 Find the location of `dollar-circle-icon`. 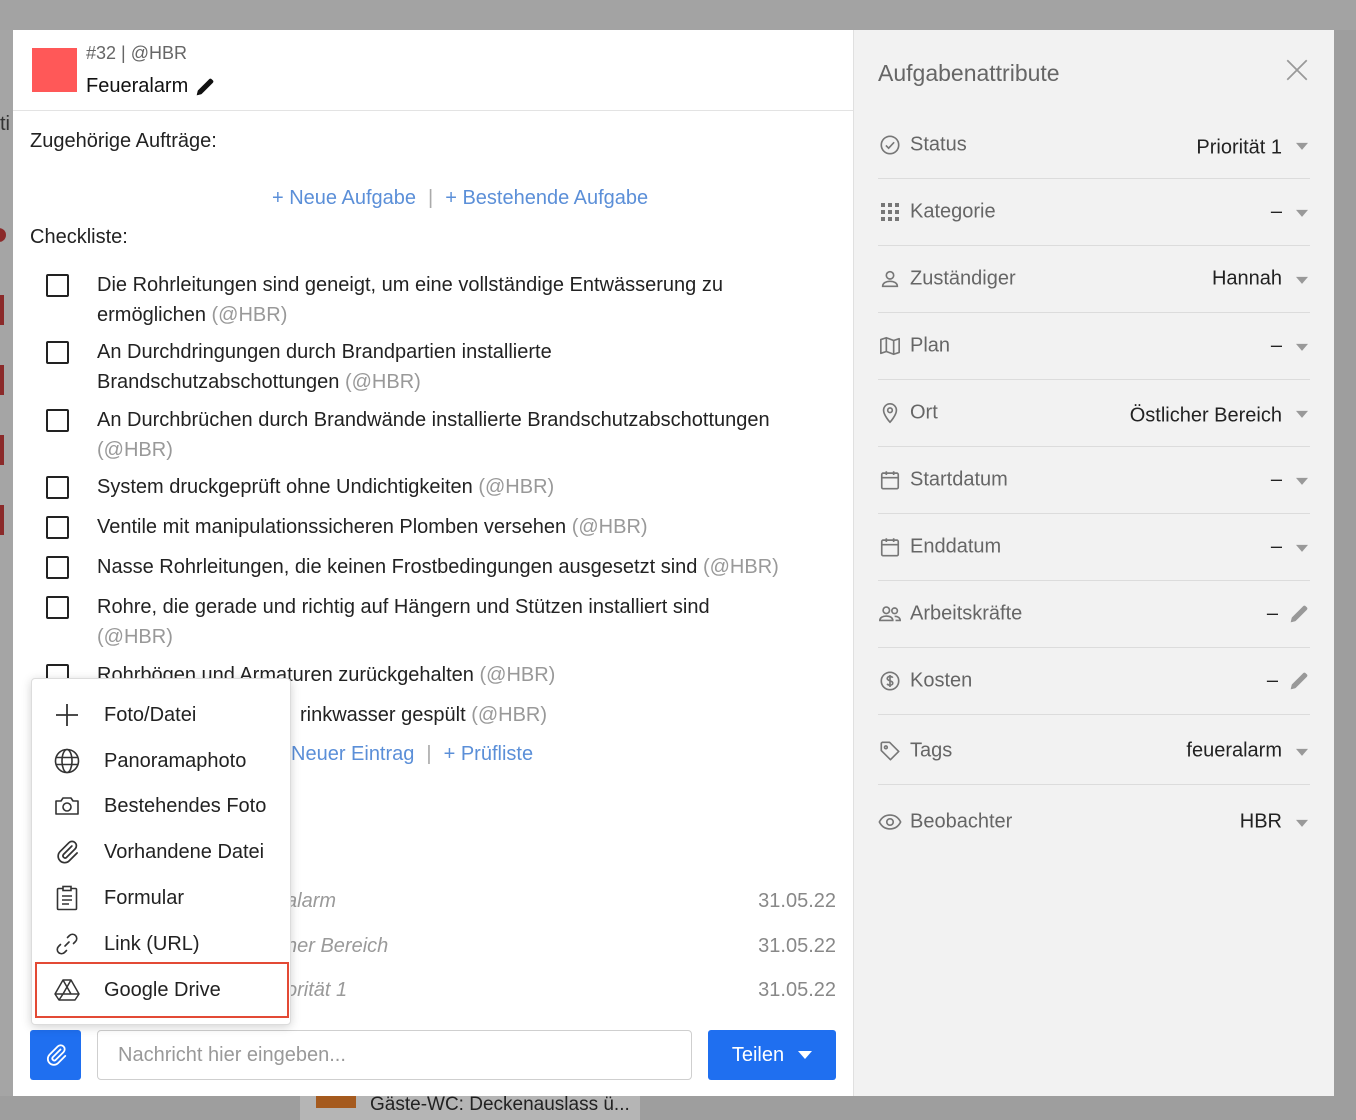

dollar-circle-icon is located at coordinates (890, 681).